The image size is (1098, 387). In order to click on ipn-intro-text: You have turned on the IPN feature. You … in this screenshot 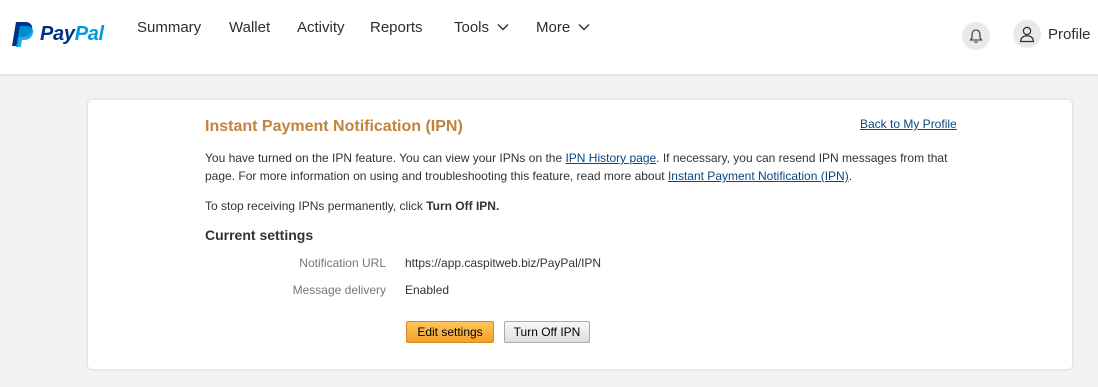, I will do `click(585, 167)`.